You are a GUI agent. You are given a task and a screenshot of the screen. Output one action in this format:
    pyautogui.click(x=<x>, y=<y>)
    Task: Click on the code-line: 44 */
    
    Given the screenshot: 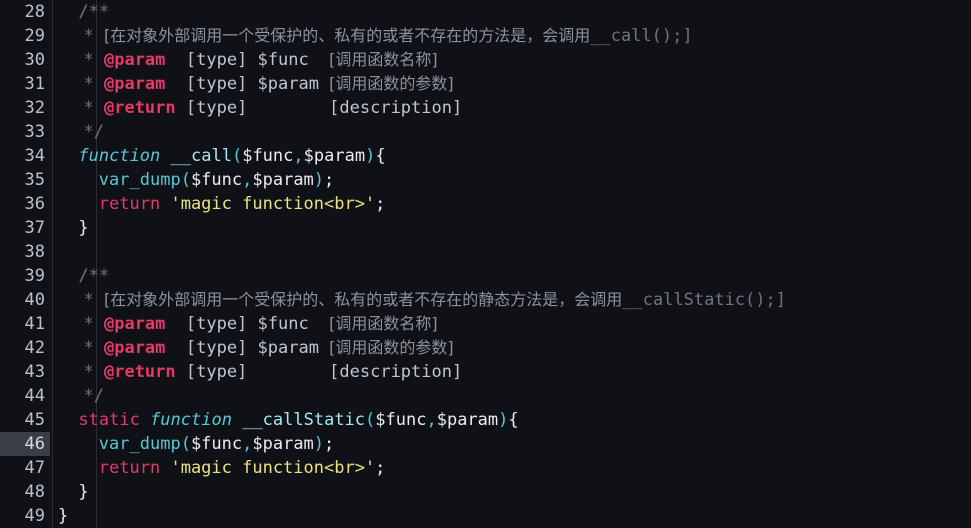 What is the action you would take?
    pyautogui.click(x=485, y=396)
    